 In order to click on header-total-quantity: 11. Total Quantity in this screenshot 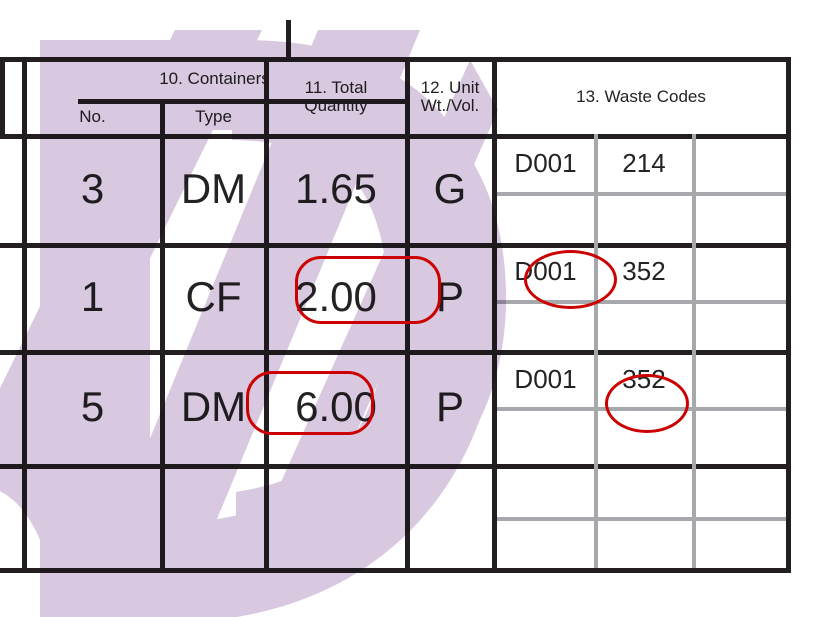, I will do `click(336, 96)`.